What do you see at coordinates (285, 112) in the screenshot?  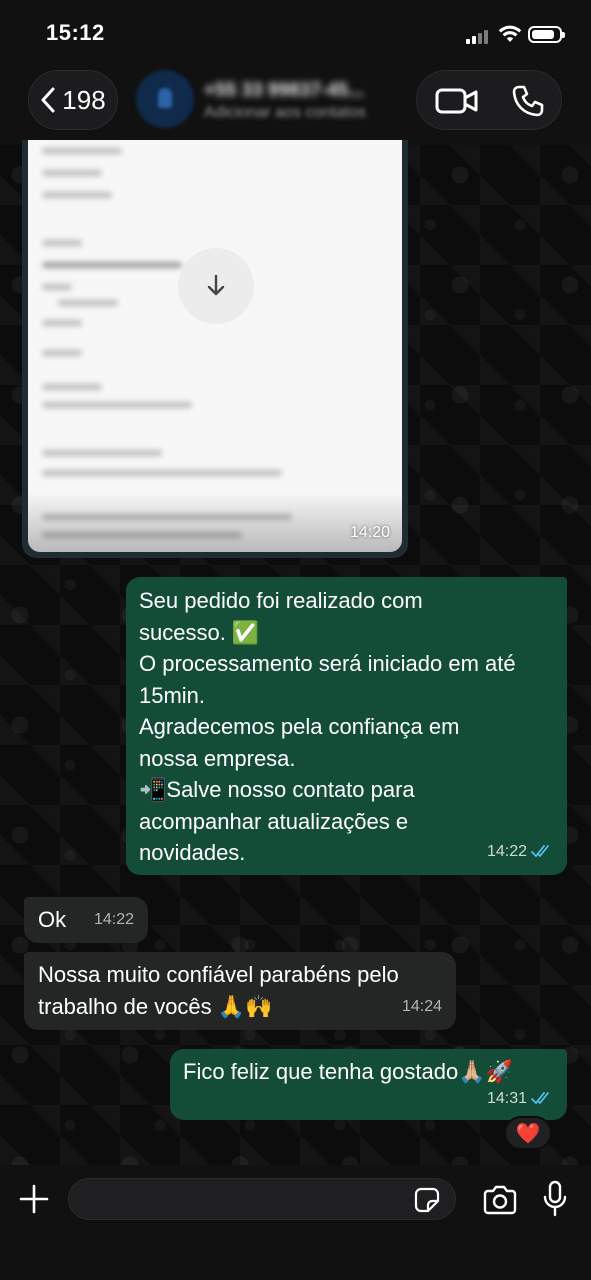 I see `contact-subtitle: Adicionar aos contatos` at bounding box center [285, 112].